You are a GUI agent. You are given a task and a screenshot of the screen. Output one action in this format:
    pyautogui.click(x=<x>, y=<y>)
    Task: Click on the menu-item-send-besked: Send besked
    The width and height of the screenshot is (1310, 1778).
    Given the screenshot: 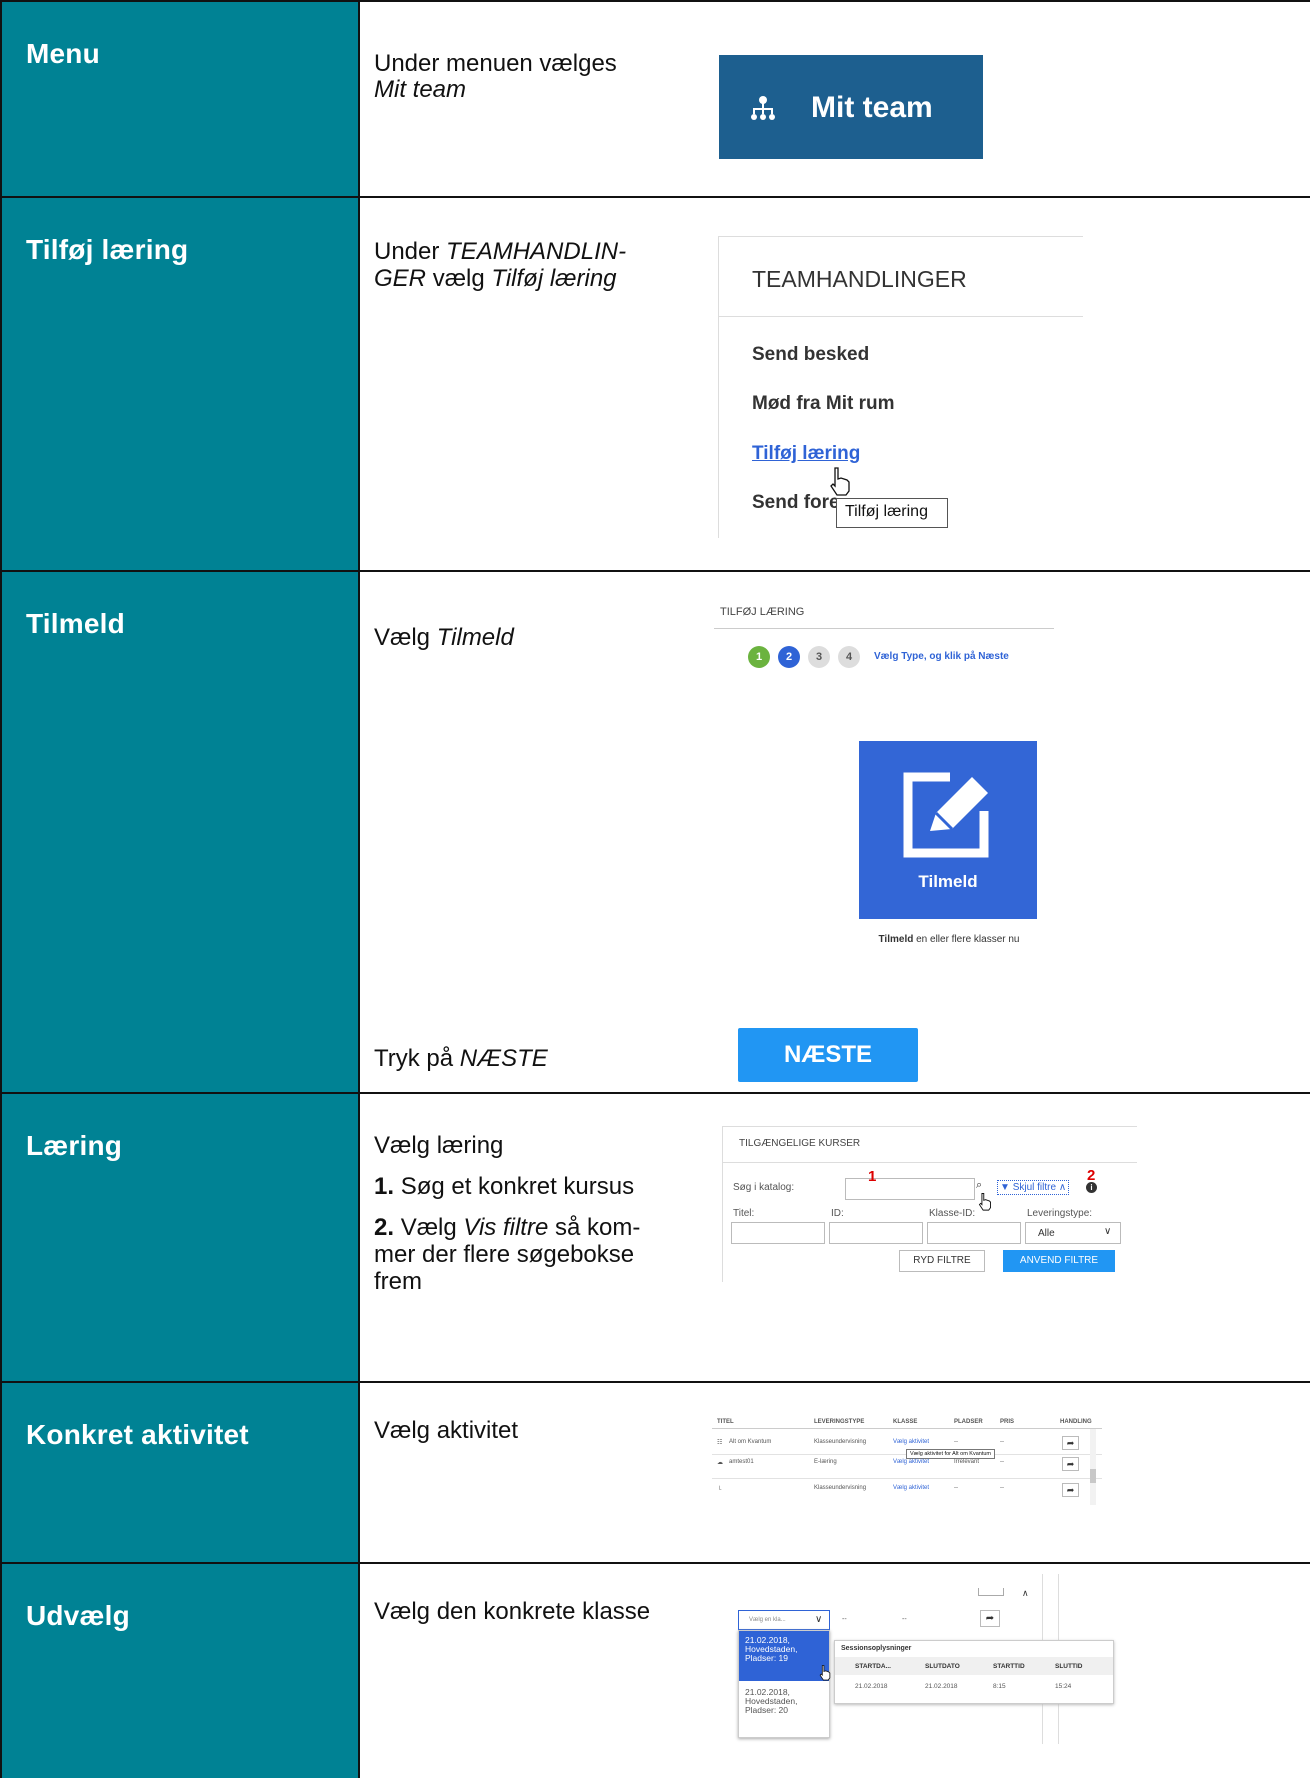 What is the action you would take?
    pyautogui.click(x=810, y=355)
    